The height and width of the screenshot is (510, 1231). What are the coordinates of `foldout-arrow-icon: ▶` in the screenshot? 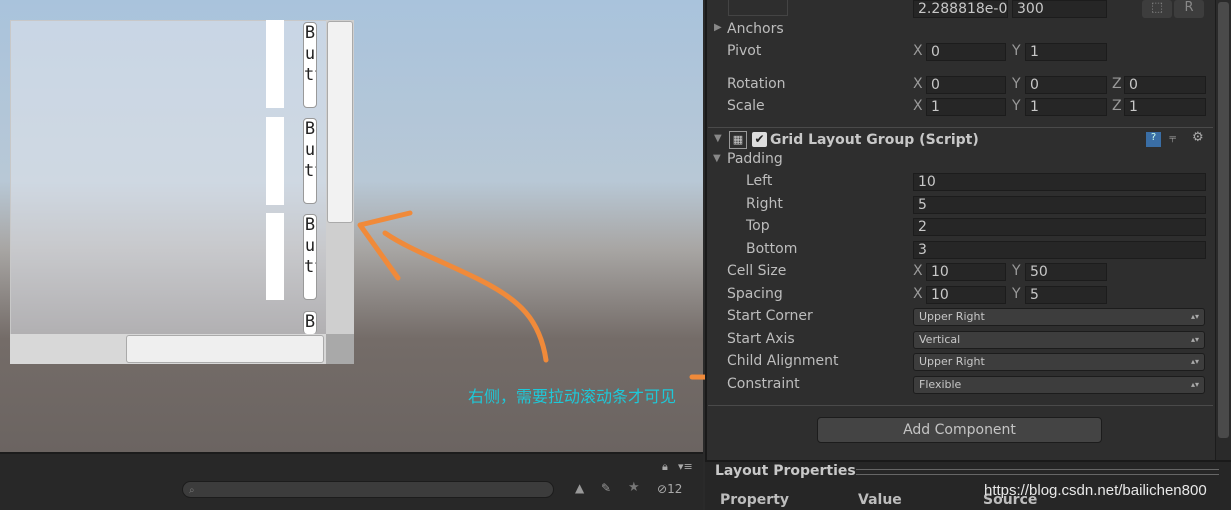 It's located at (718, 27).